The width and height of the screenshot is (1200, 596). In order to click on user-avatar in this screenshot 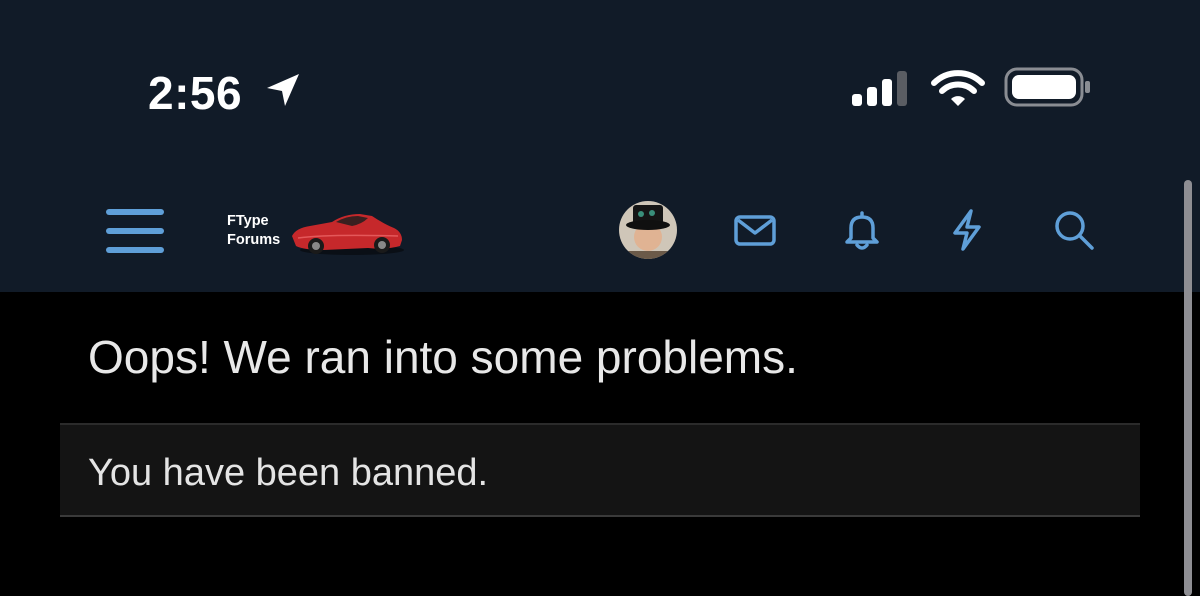, I will do `click(648, 230)`.